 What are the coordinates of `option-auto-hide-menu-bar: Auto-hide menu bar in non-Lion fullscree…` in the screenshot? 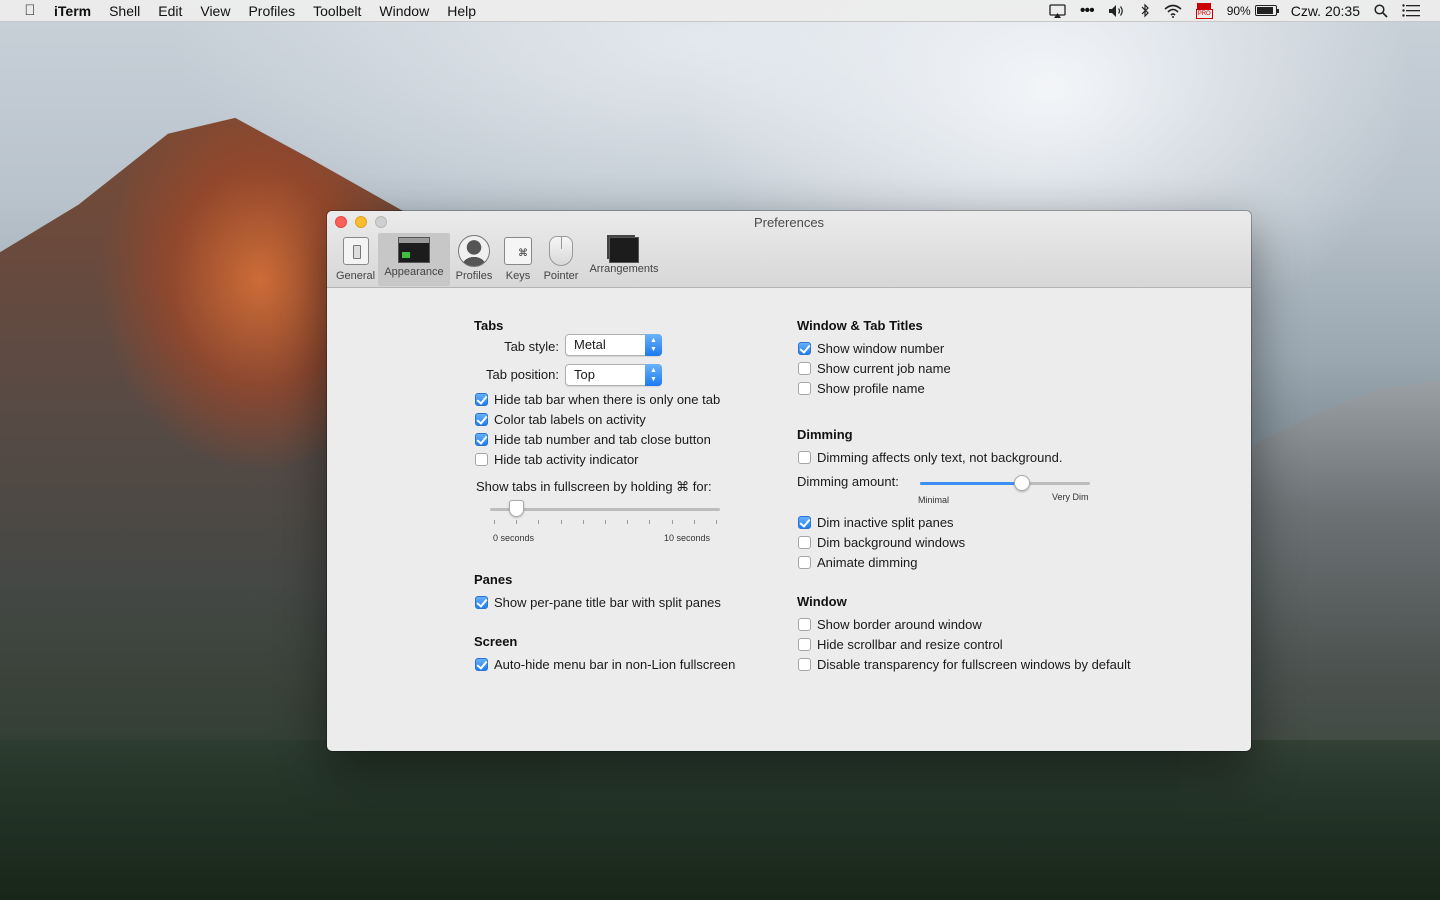 It's located at (605, 664).